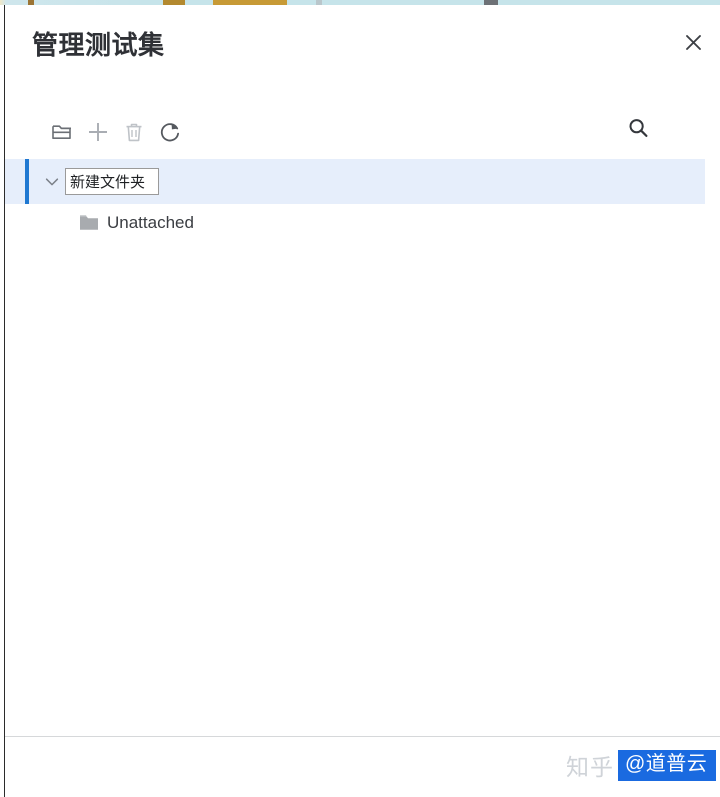  I want to click on delete-button, so click(134, 132).